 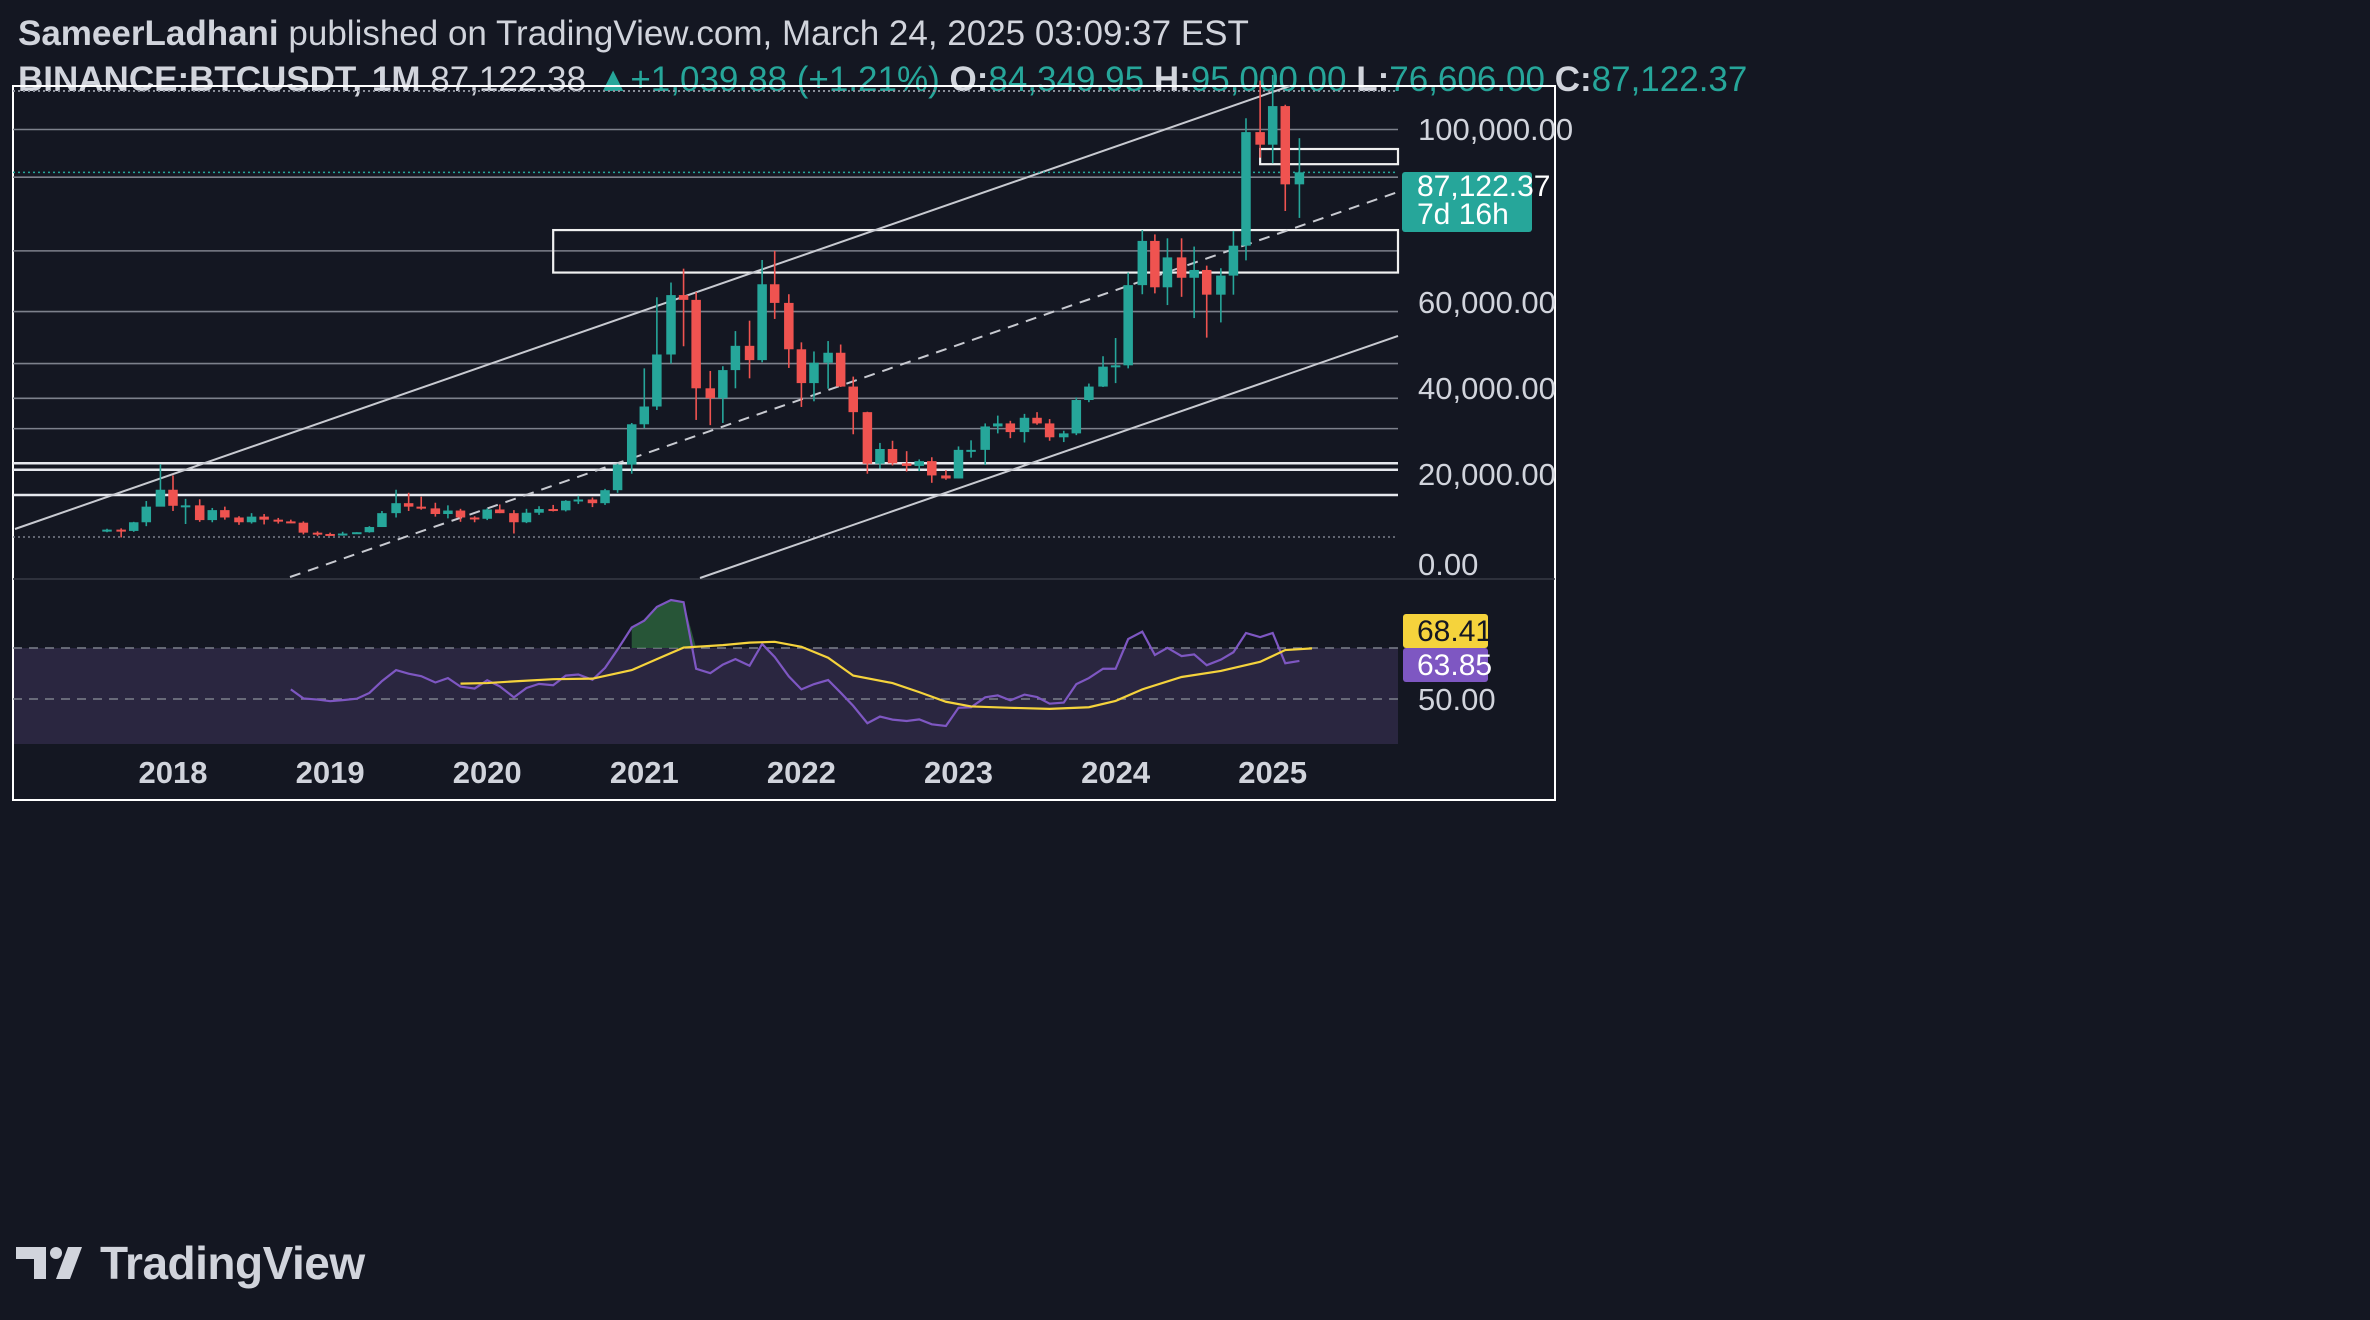 I want to click on brand-name: TradingView, so click(x=232, y=1263).